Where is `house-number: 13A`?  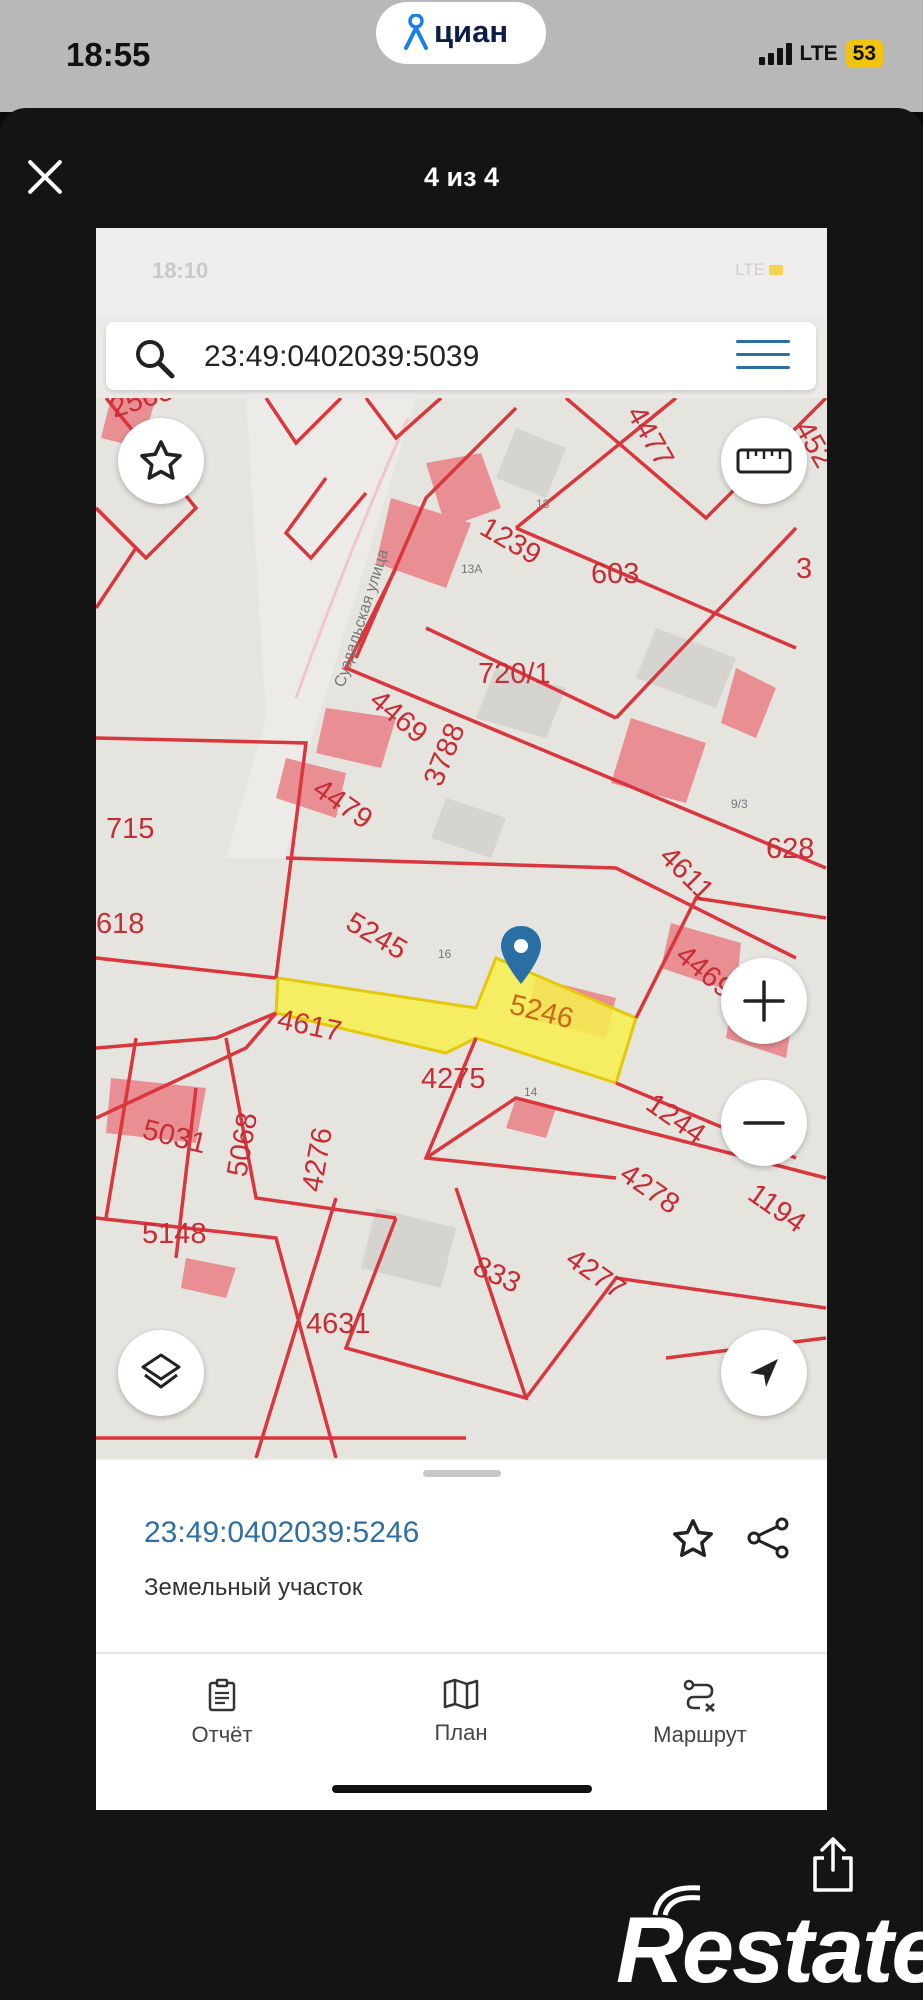 house-number: 13A is located at coordinates (471, 569).